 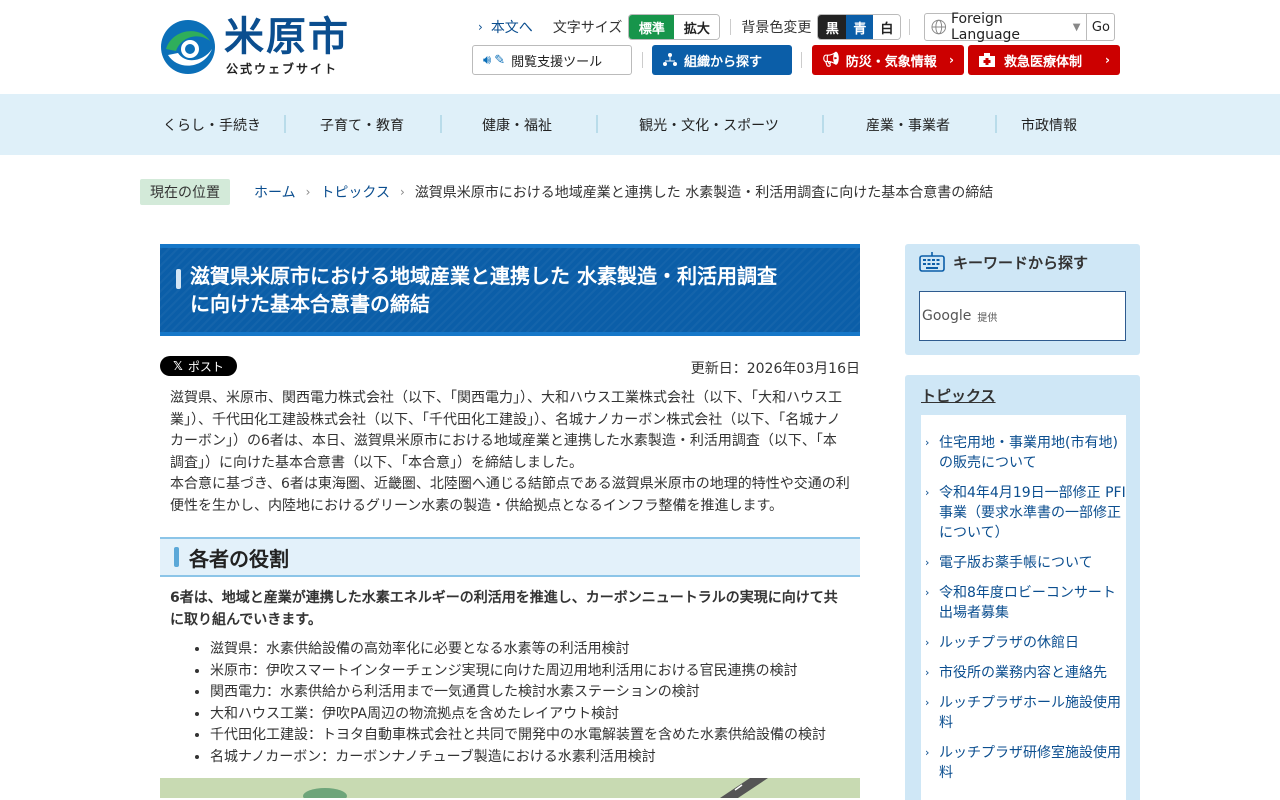 I want to click on heading-accent-bar, so click(x=176, y=557).